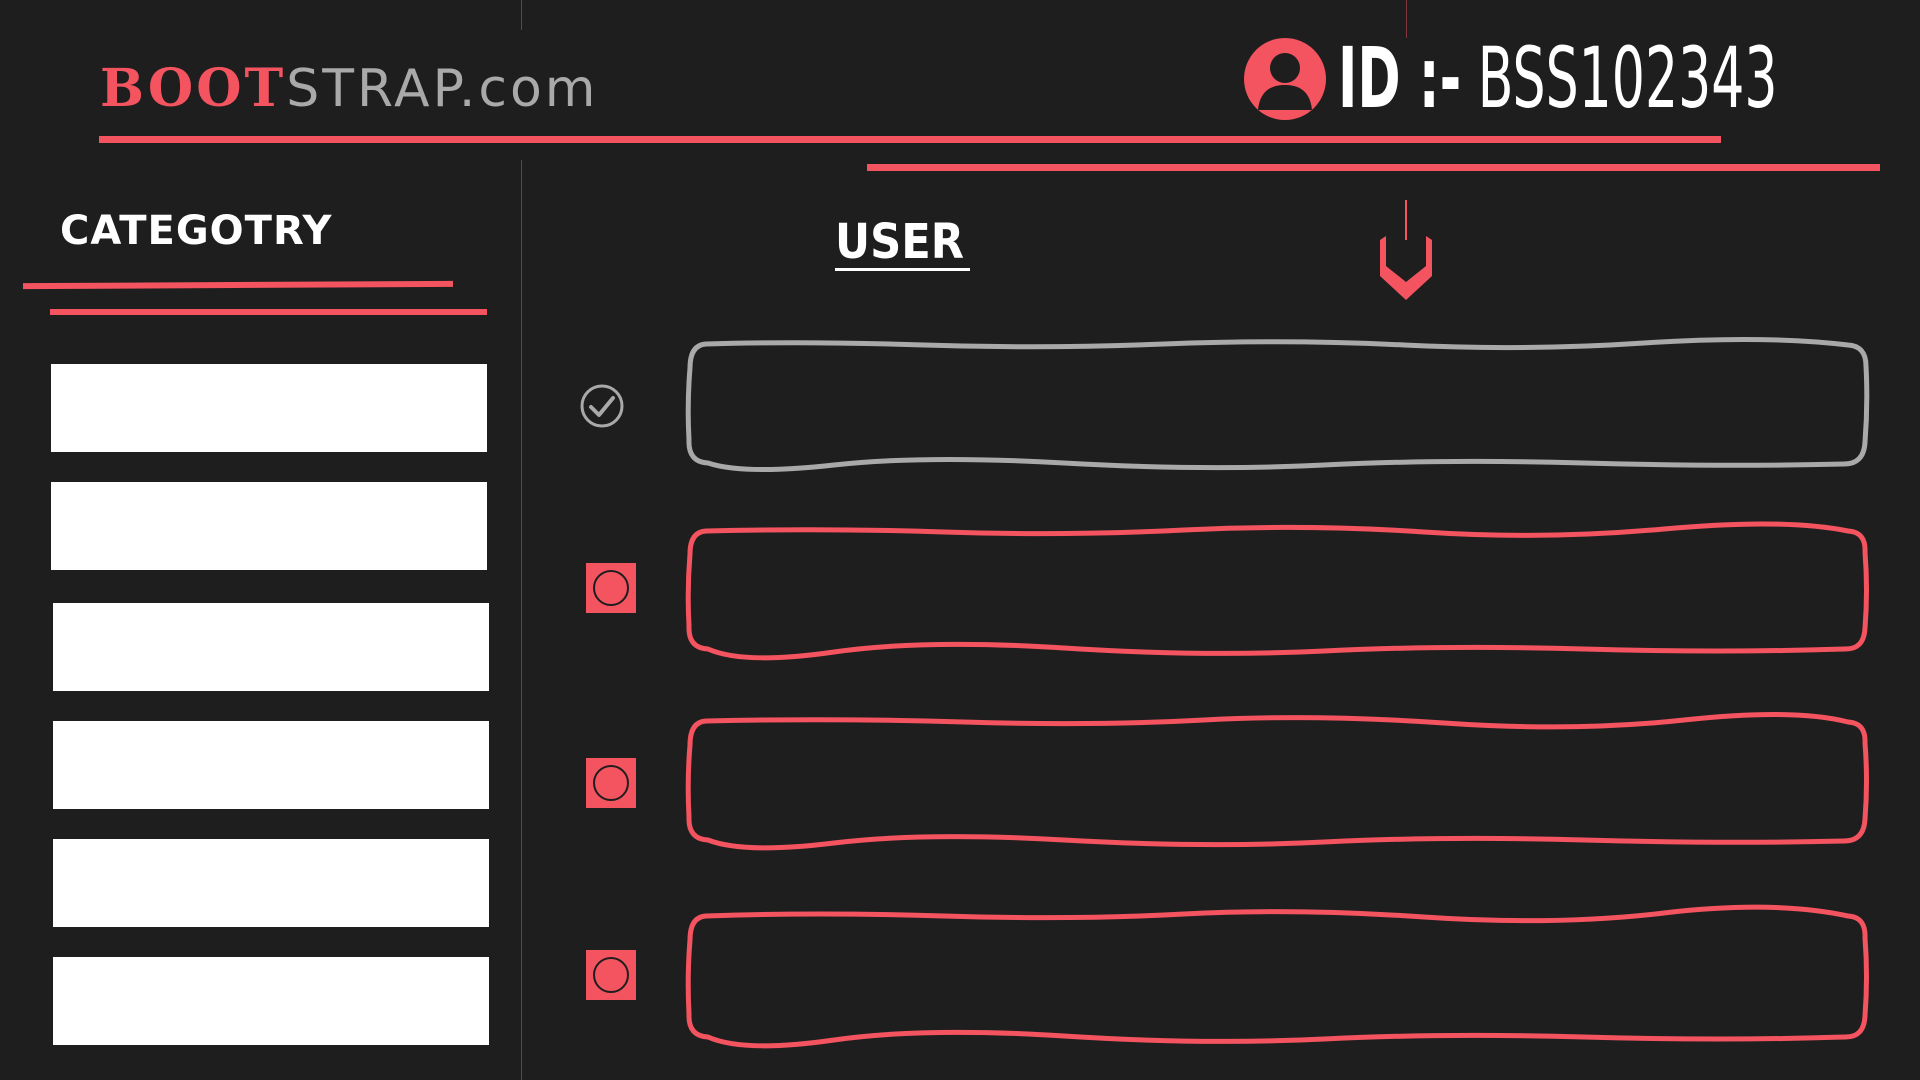  I want to click on user-id: ID :- BSS102343, so click(1557, 78).